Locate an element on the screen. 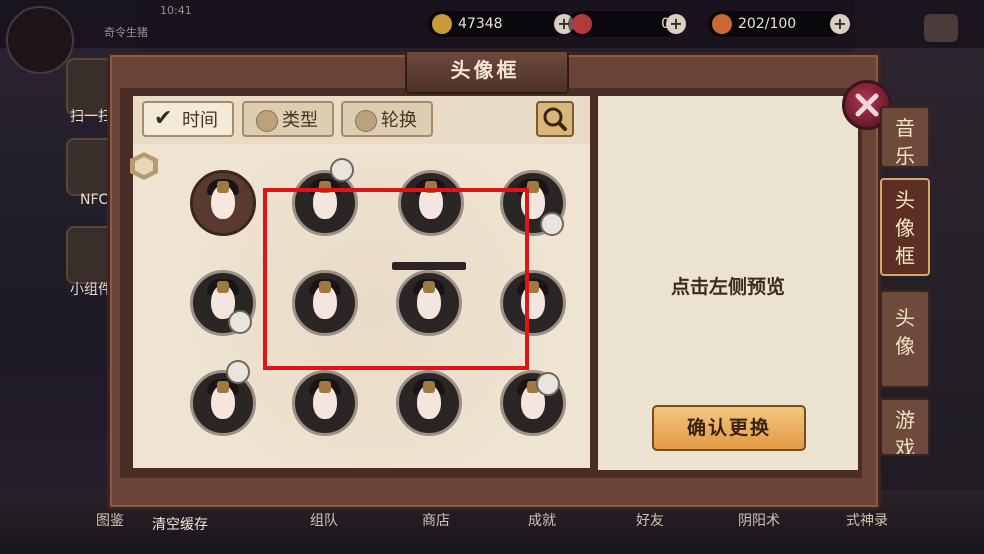 Image resolution: width=984 pixels, height=554 pixels. scan-label: 扫一扫 is located at coordinates (91, 117).